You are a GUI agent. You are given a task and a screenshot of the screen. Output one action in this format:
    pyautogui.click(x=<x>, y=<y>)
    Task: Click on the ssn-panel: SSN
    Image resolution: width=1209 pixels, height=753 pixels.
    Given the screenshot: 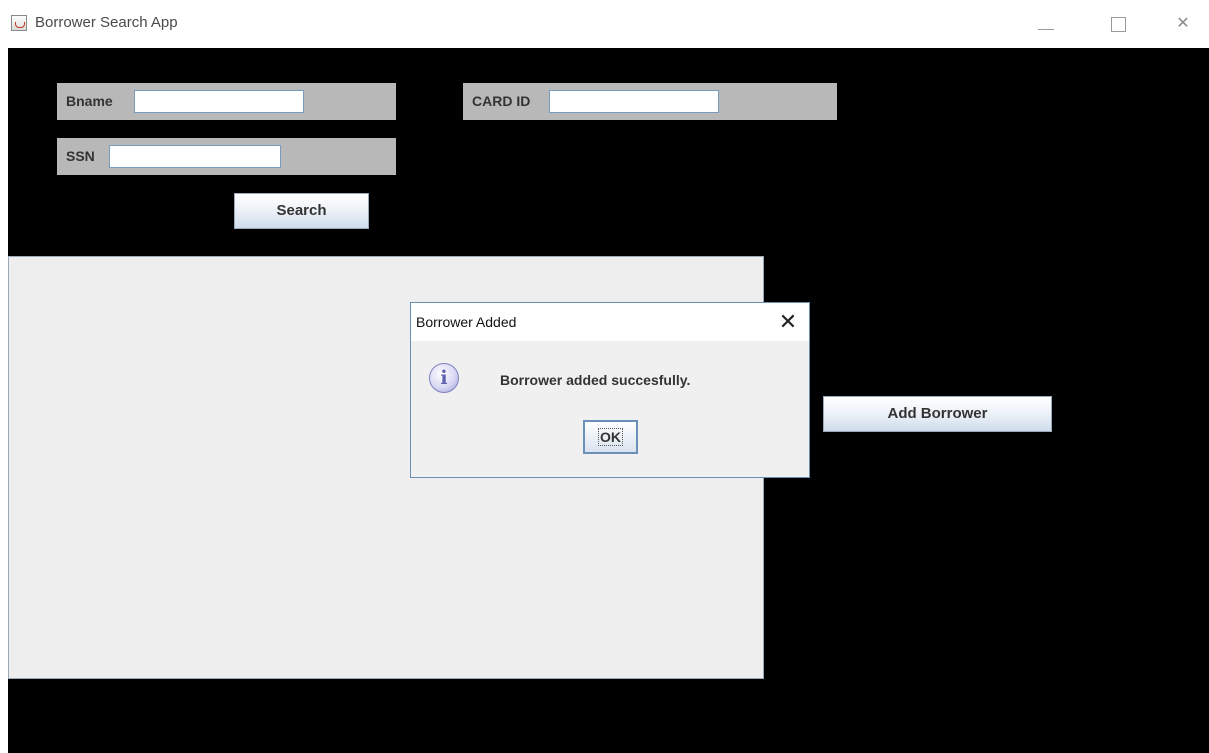 What is the action you would take?
    pyautogui.click(x=226, y=156)
    